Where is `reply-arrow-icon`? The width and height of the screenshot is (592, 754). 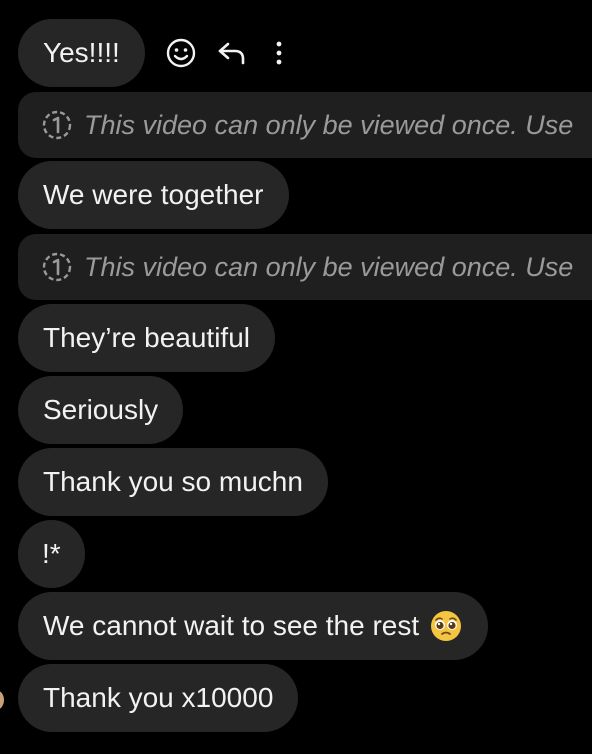
reply-arrow-icon is located at coordinates (231, 53).